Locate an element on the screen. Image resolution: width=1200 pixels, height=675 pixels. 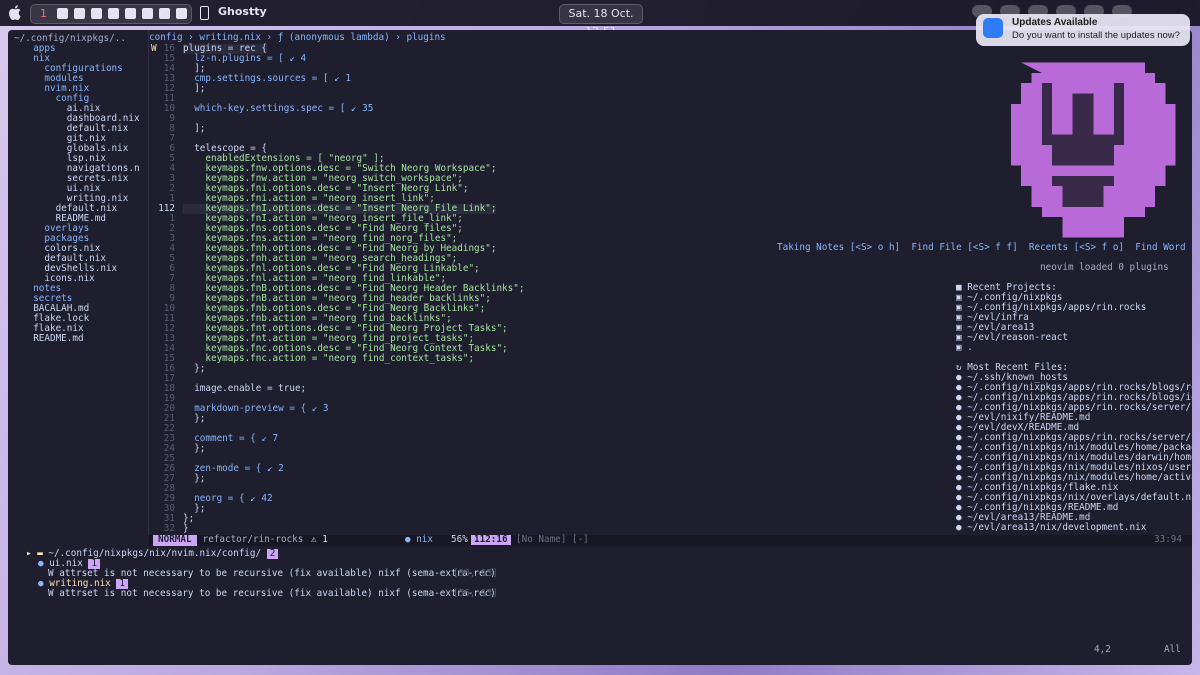
gamepad-icon is located at coordinates (96, 13).